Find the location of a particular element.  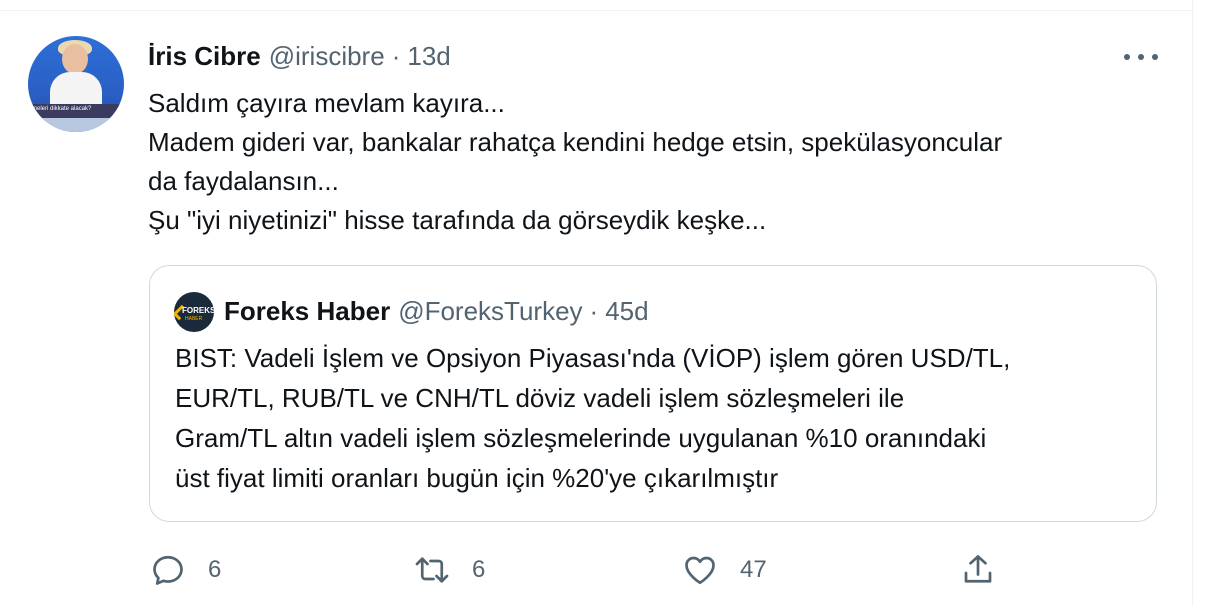

quoted-timestamp: 45d is located at coordinates (627, 310).